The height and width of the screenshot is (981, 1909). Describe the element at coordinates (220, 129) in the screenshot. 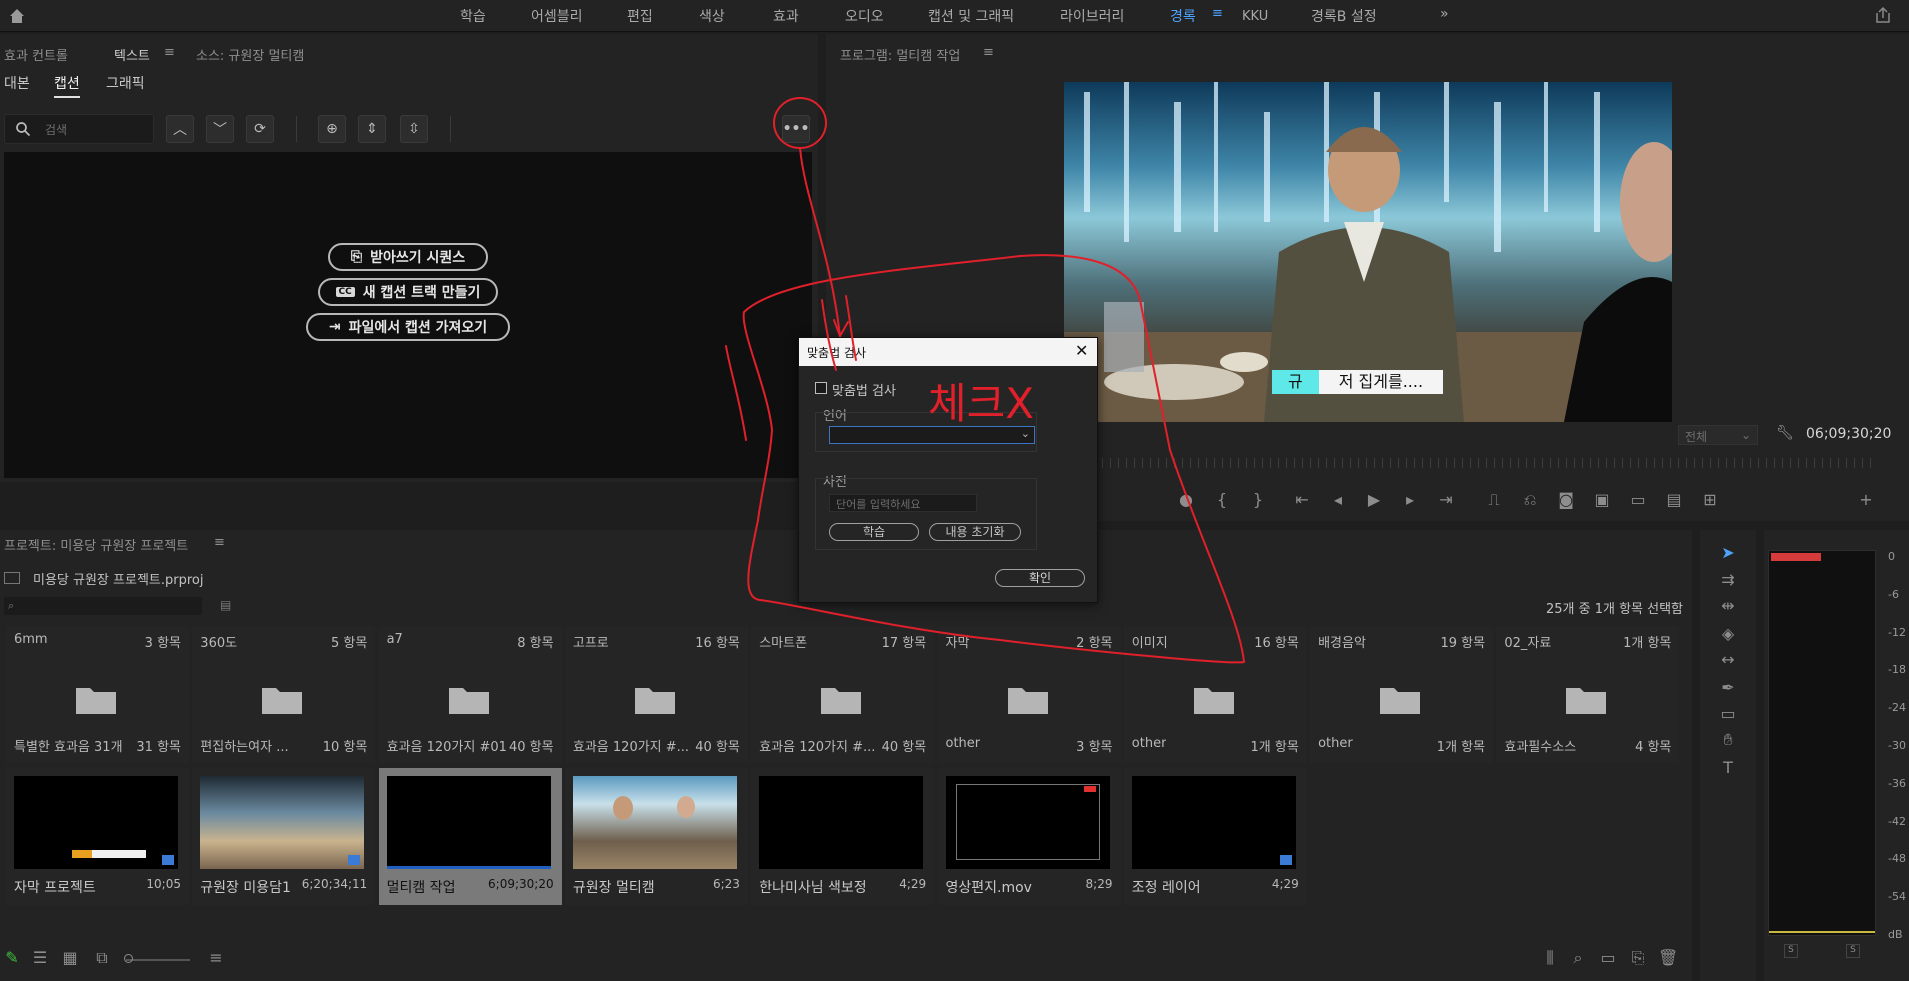

I see `next-caption-button: ﹀` at that location.